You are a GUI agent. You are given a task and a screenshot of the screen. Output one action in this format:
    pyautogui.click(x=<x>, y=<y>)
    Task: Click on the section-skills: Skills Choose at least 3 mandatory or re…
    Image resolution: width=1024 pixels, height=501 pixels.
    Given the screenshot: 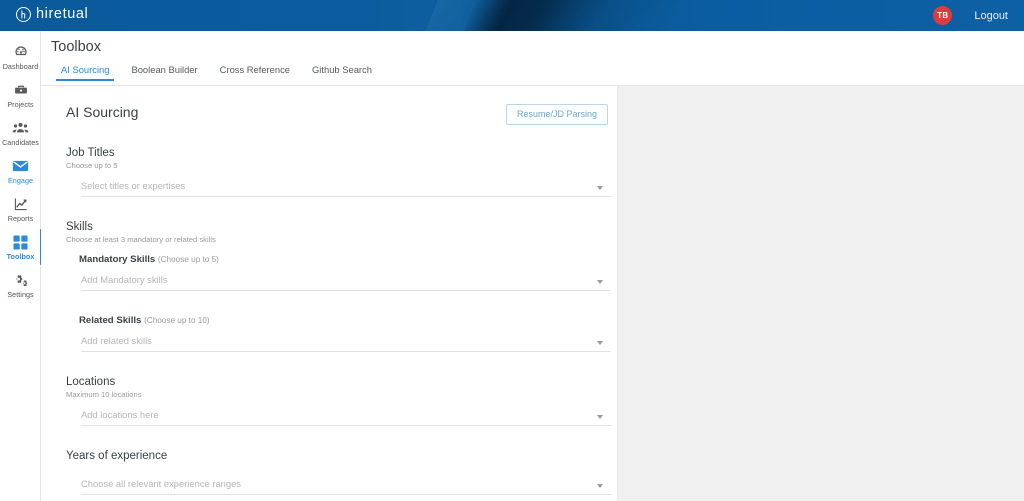 What is the action you would take?
    pyautogui.click(x=341, y=286)
    